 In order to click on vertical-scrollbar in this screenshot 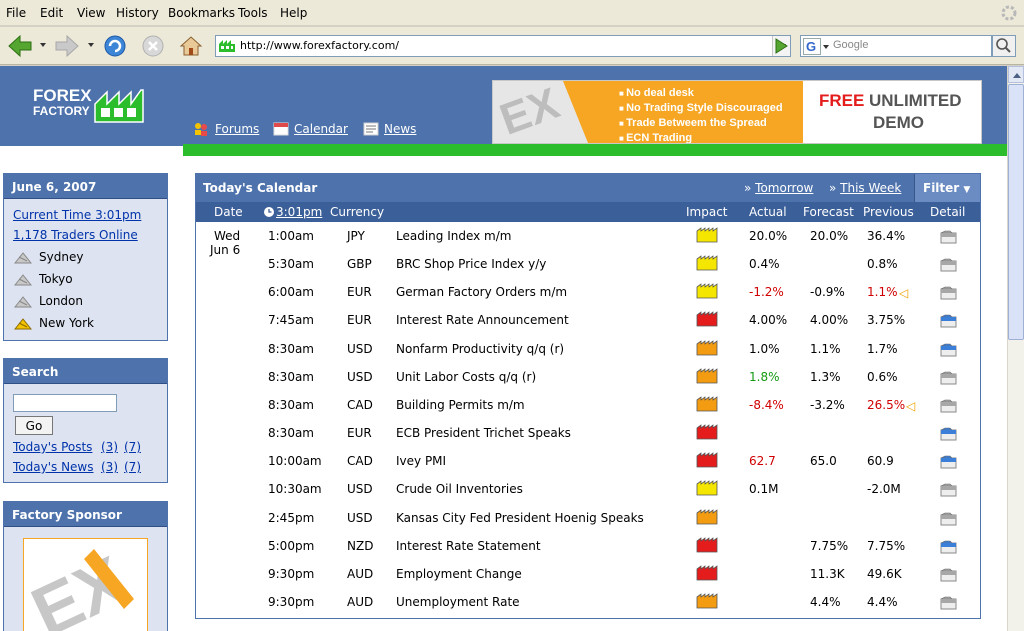, I will do `click(1015, 348)`.